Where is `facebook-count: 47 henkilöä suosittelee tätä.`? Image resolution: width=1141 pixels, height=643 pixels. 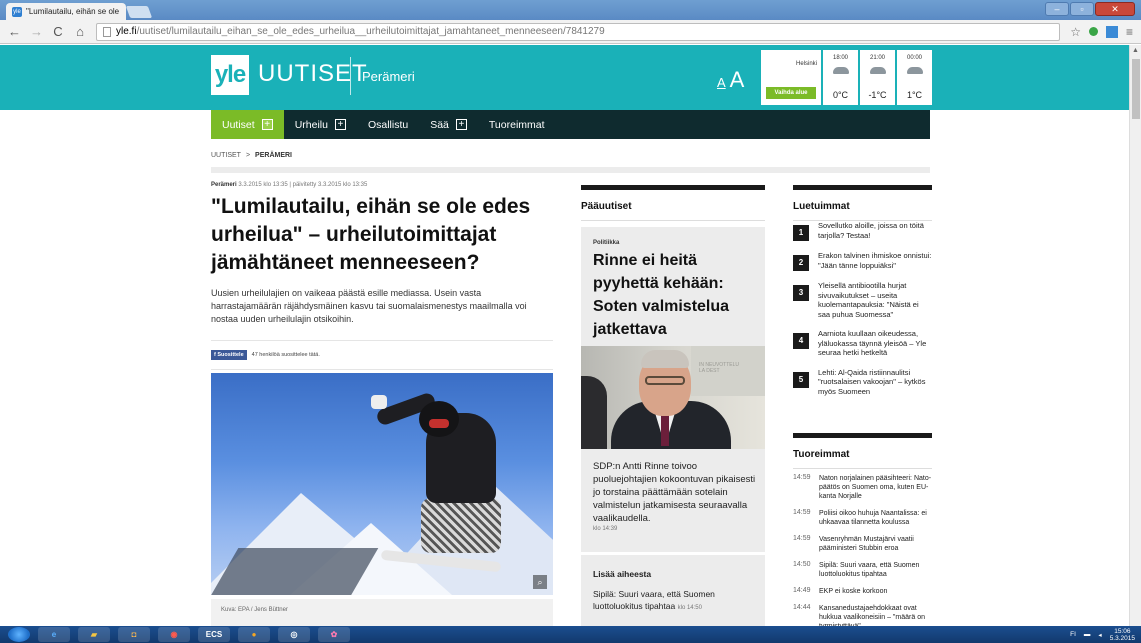 facebook-count: 47 henkilöä suosittelee tätä. is located at coordinates (285, 355).